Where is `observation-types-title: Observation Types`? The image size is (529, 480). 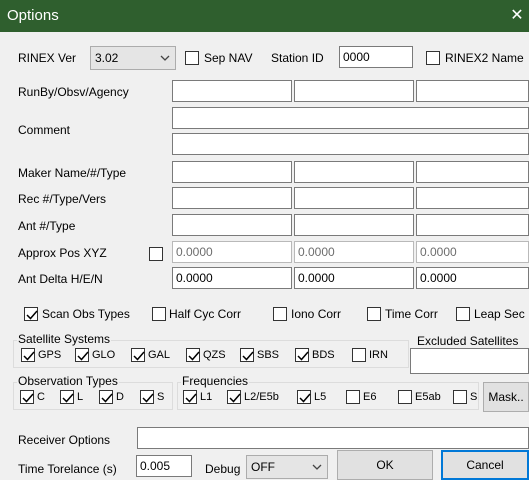 observation-types-title: Observation Types is located at coordinates (68, 381).